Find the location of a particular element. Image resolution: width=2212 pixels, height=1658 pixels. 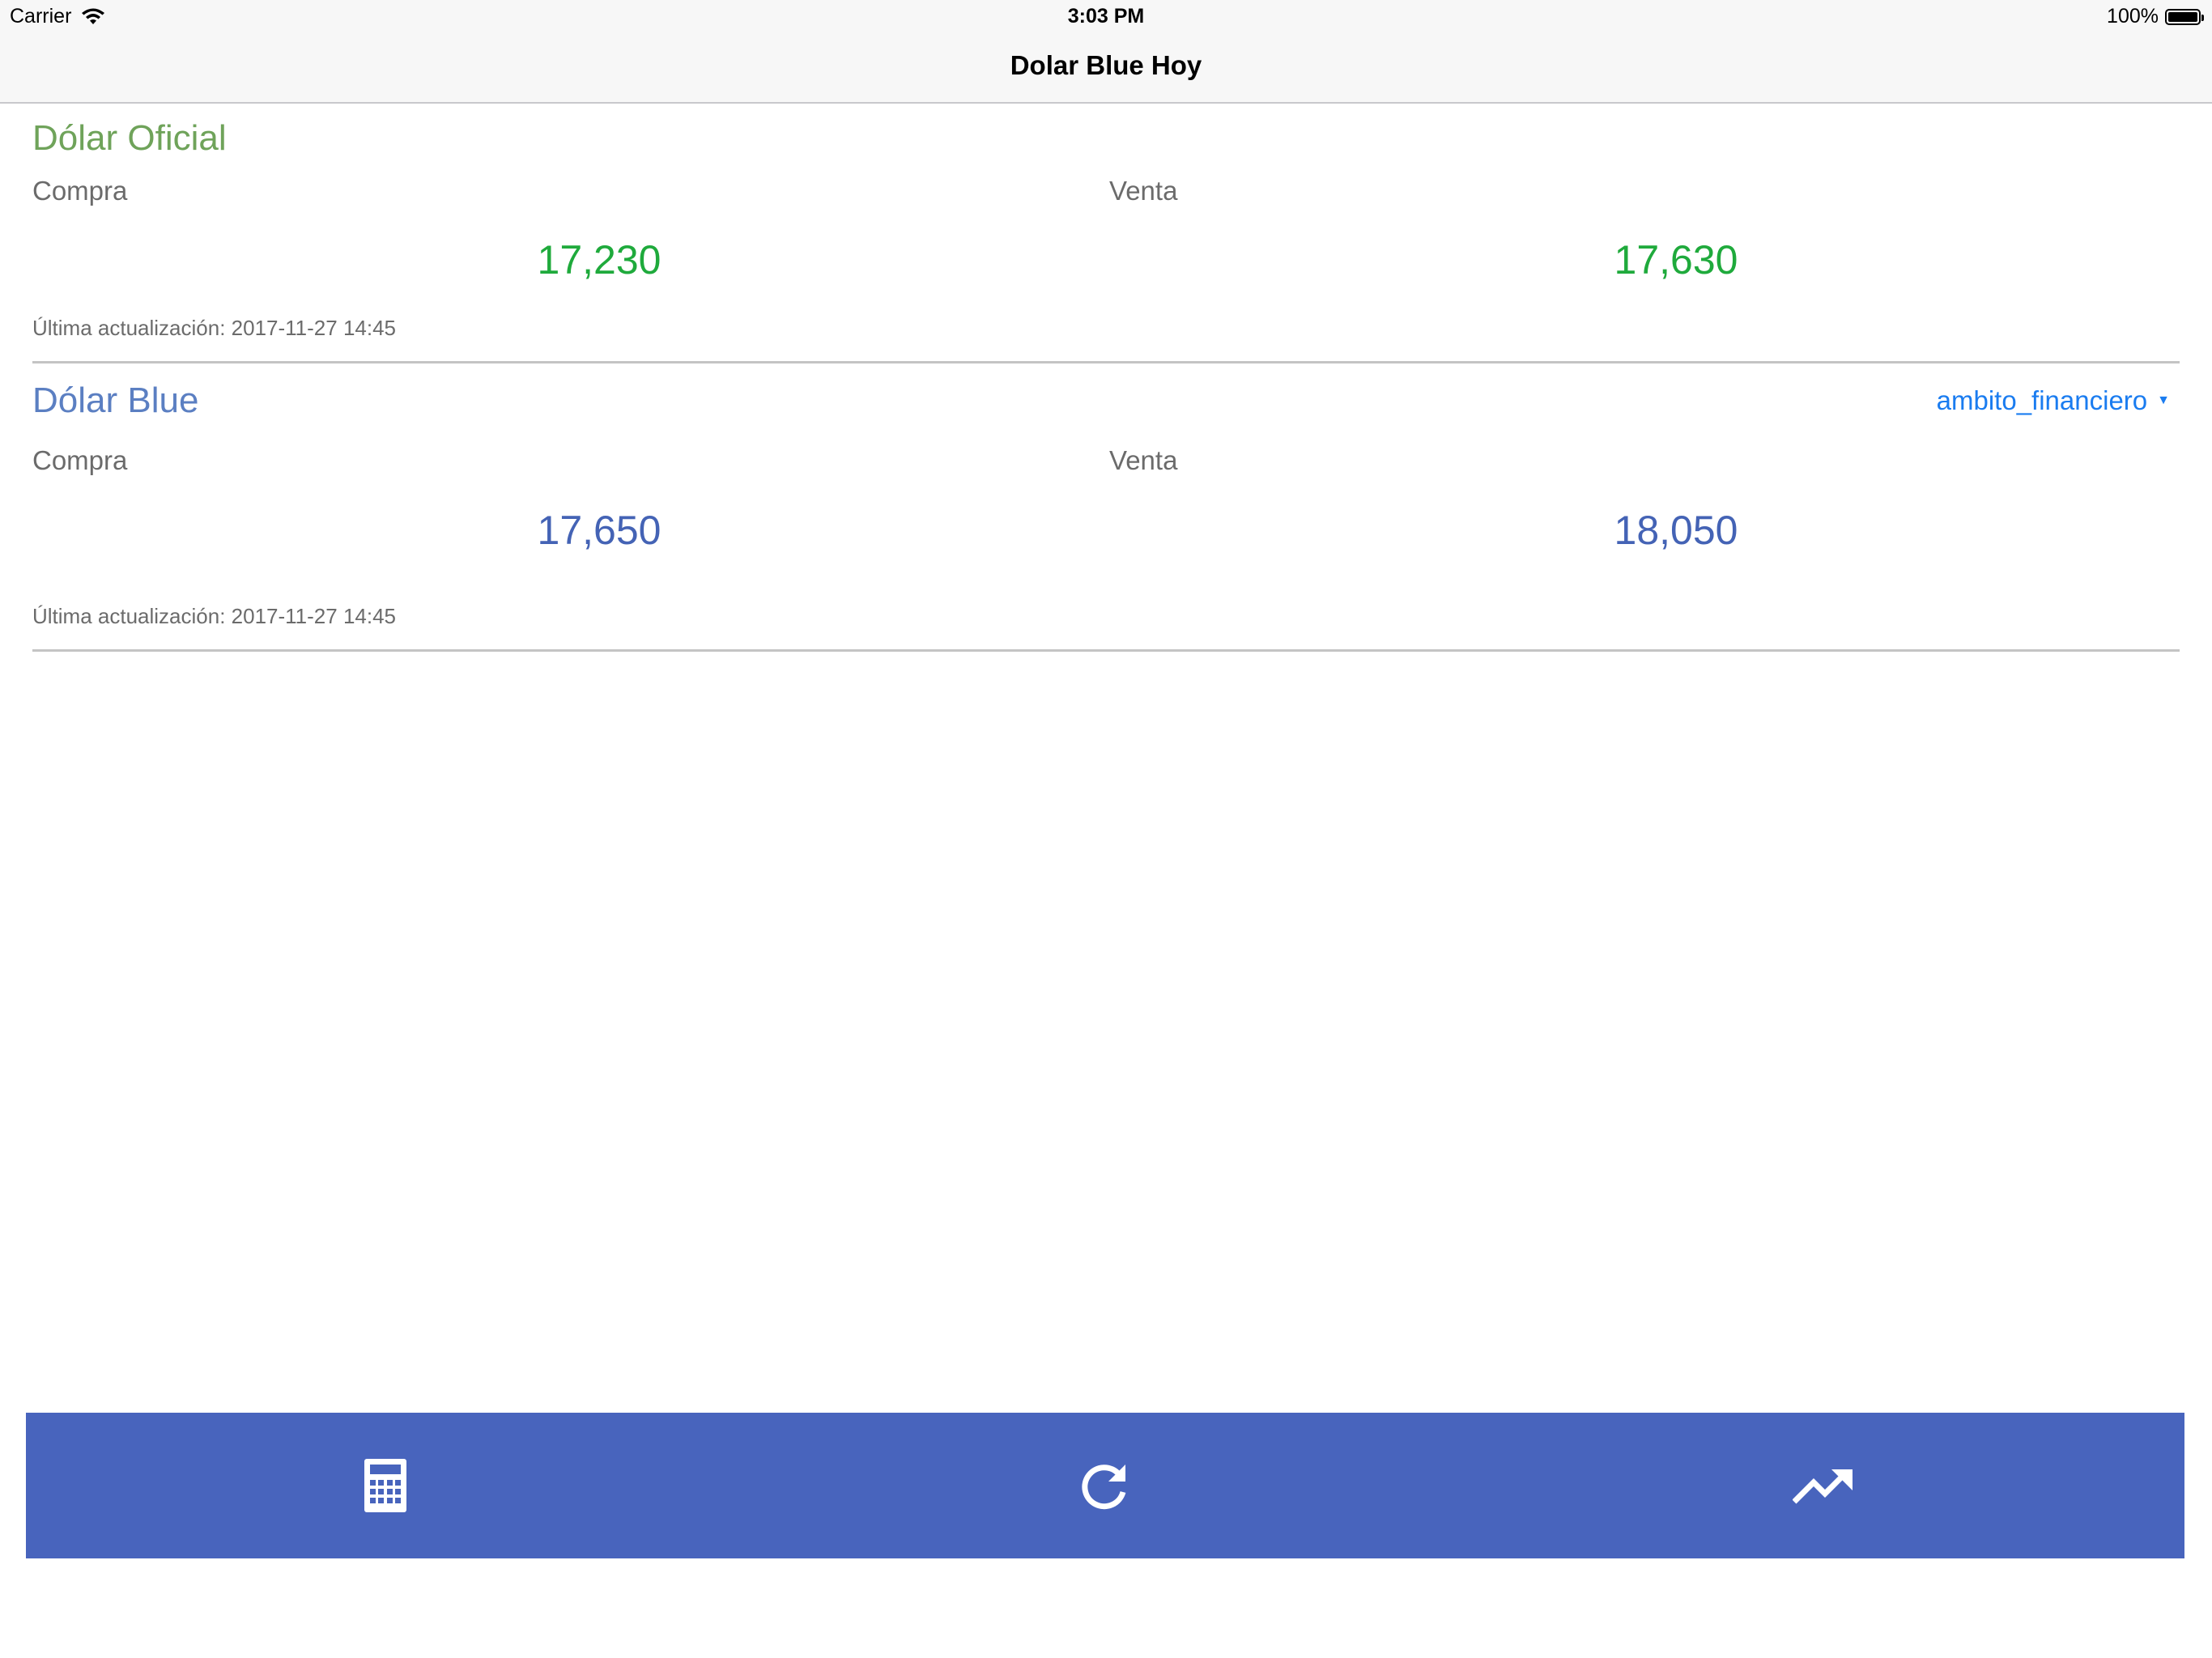

bottom-toolbar is located at coordinates (1105, 1485).